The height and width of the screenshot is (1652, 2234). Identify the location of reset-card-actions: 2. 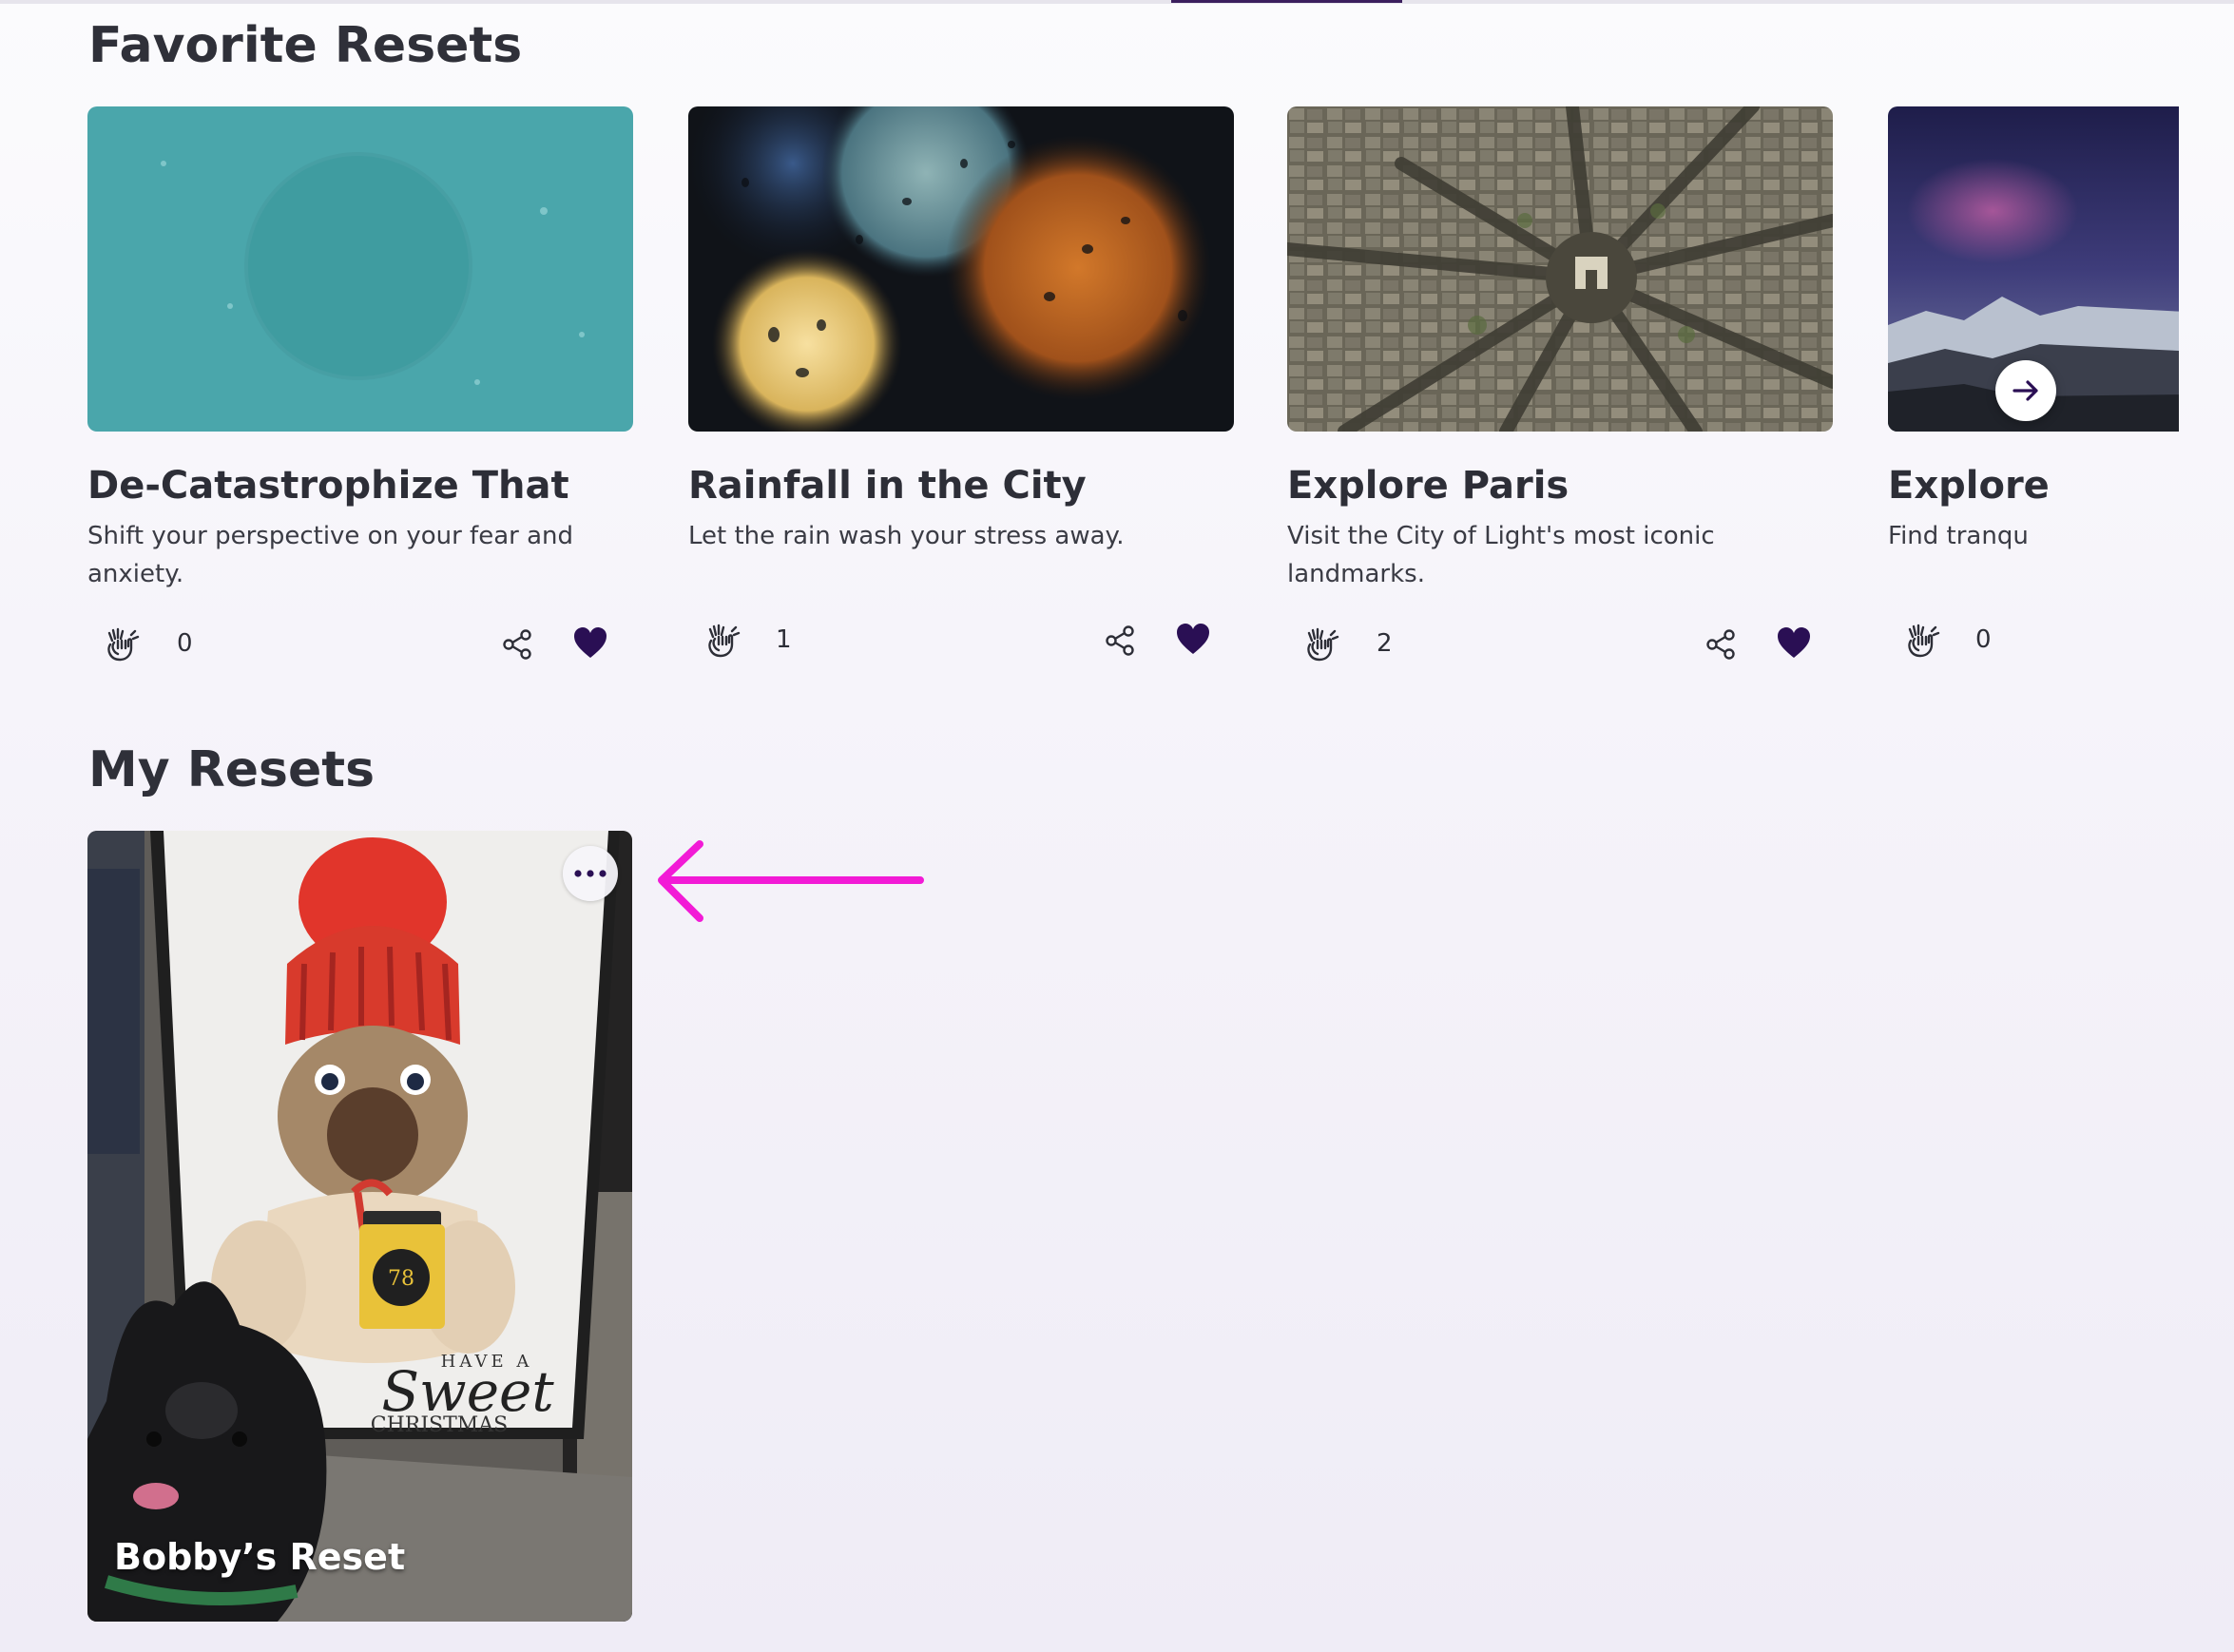
(1560, 646).